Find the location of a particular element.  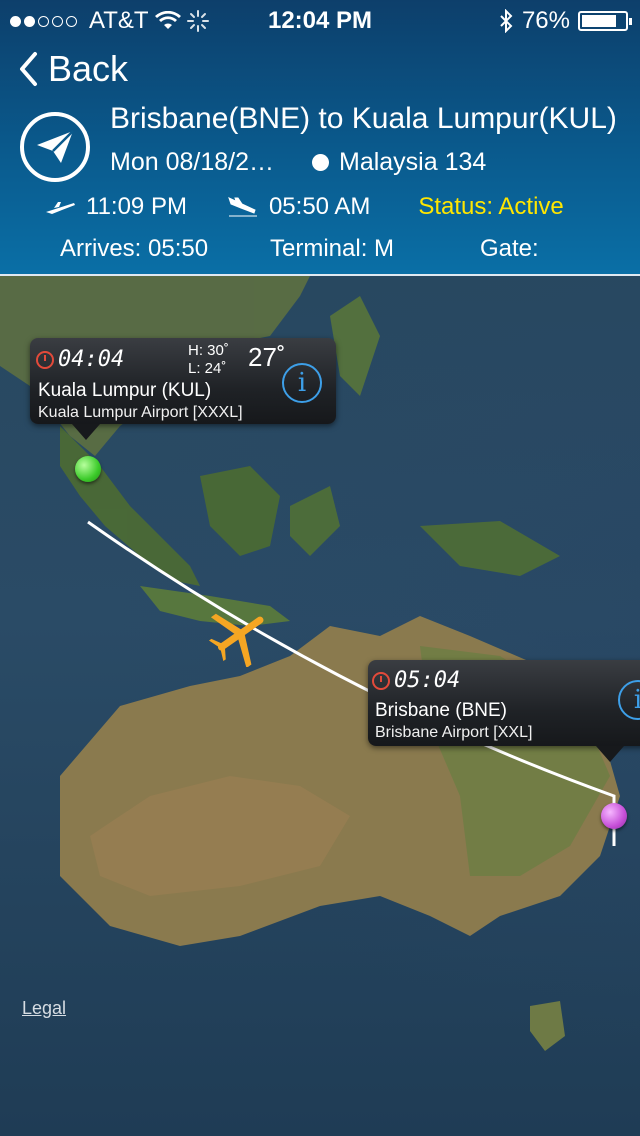

departure-time: 11:09 PM is located at coordinates (136, 206).